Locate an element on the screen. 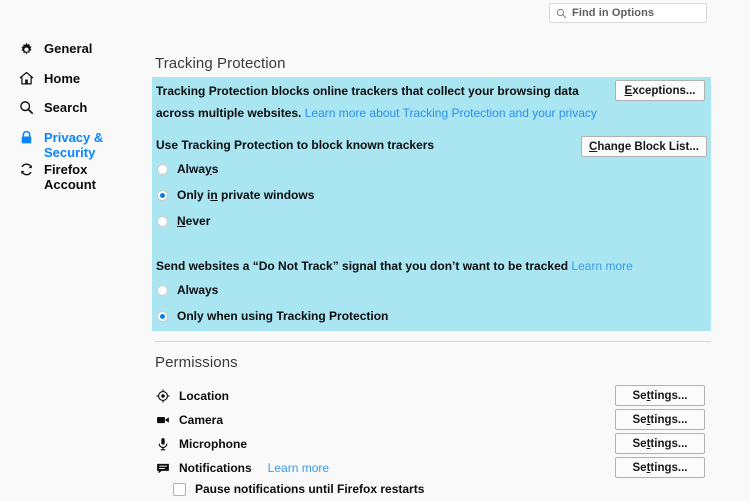 Image resolution: width=750 pixels, height=501 pixels. tracking-protection-heading: Tracking Protection is located at coordinates (220, 63).